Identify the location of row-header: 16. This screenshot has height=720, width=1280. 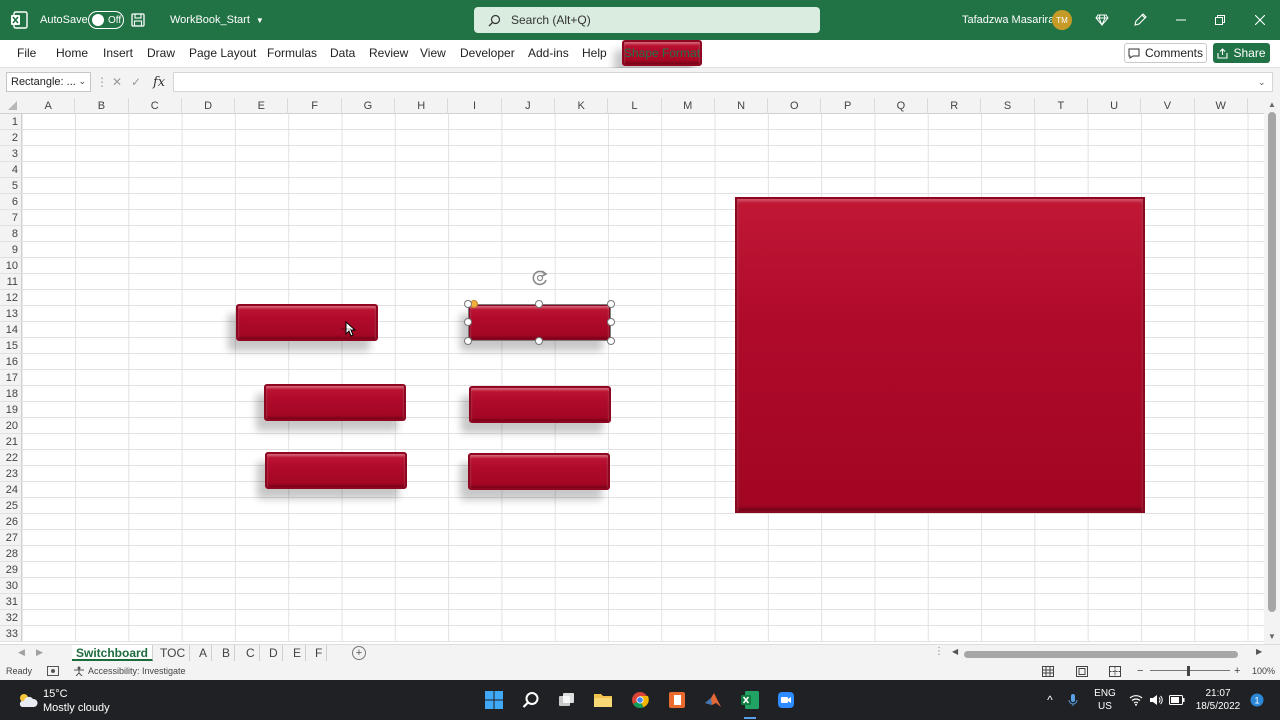
(11, 362).